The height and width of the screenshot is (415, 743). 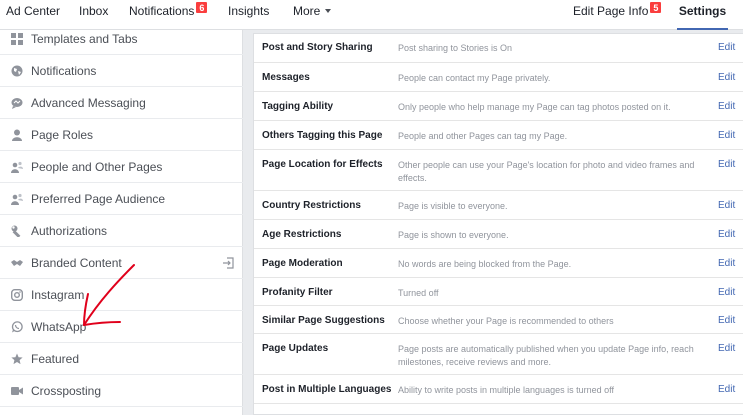 What do you see at coordinates (474, 78) in the screenshot?
I see `setting-description: People can contact my Page privately.` at bounding box center [474, 78].